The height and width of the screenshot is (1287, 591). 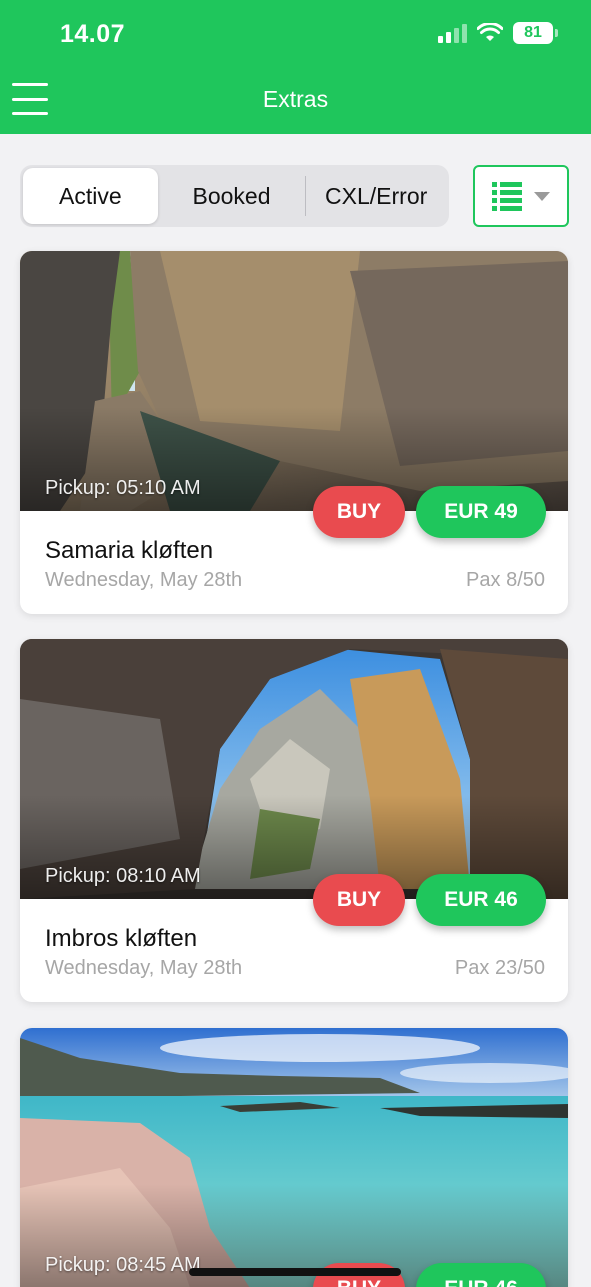 What do you see at coordinates (499, 968) in the screenshot?
I see `excursion-pax: Pax 23/50` at bounding box center [499, 968].